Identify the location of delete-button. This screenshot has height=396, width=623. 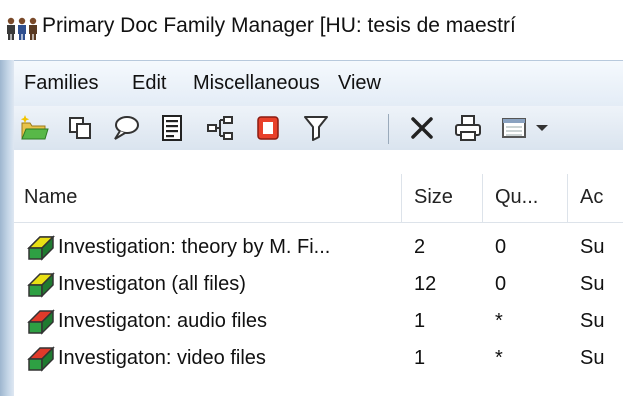
(422, 128).